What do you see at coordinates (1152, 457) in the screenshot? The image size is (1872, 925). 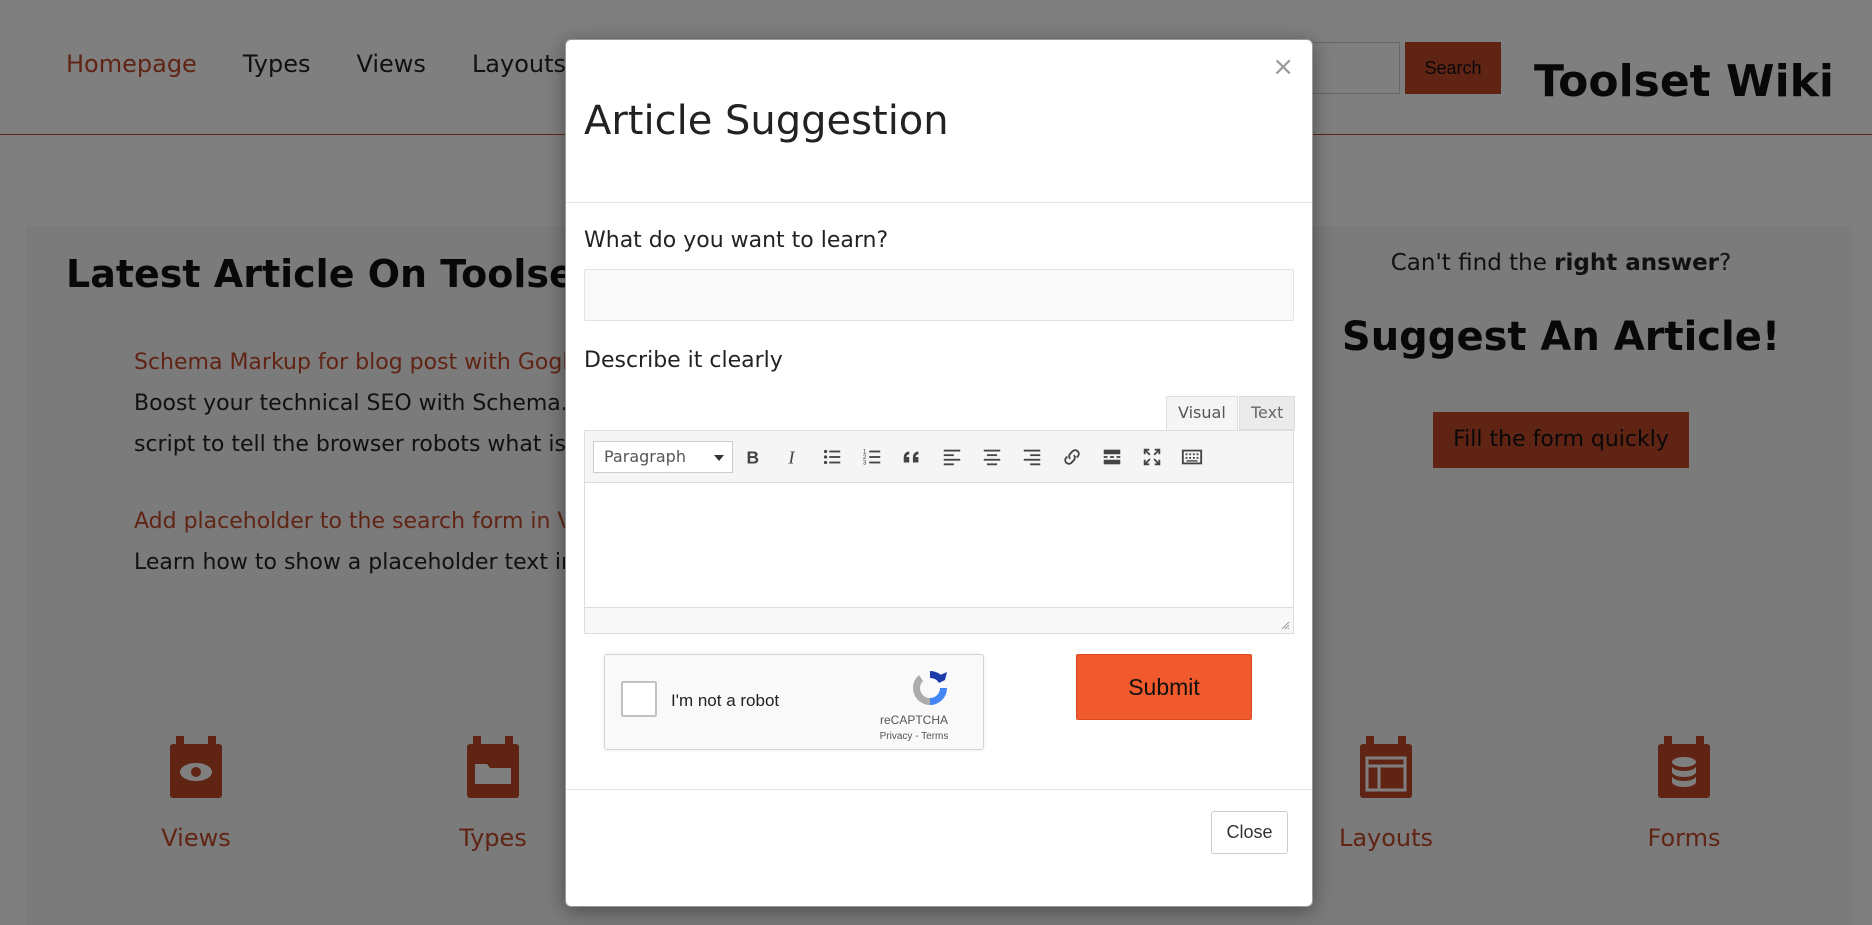 I see `fullscreen-icon` at bounding box center [1152, 457].